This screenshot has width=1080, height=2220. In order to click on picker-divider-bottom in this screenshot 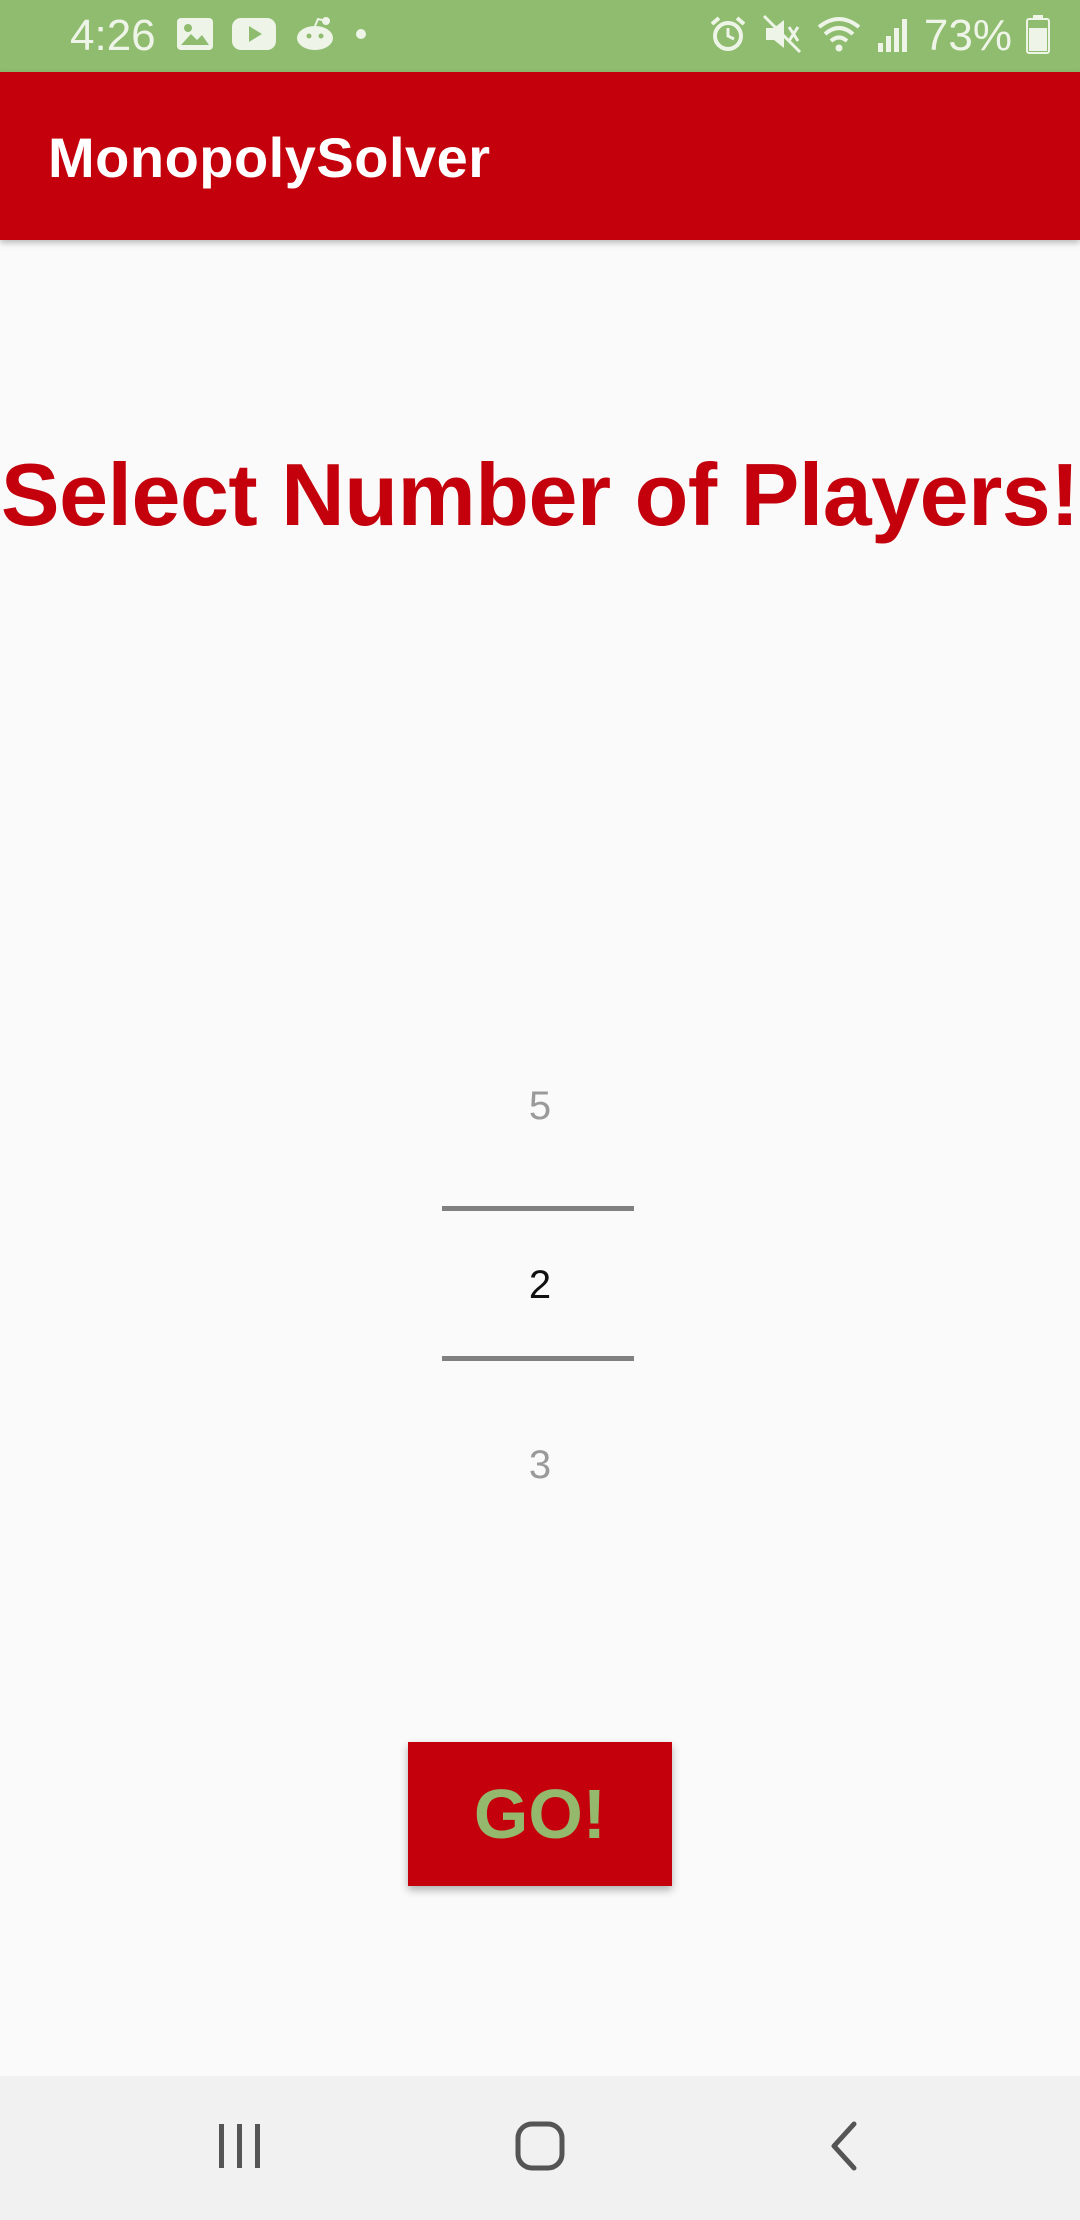, I will do `click(538, 1358)`.